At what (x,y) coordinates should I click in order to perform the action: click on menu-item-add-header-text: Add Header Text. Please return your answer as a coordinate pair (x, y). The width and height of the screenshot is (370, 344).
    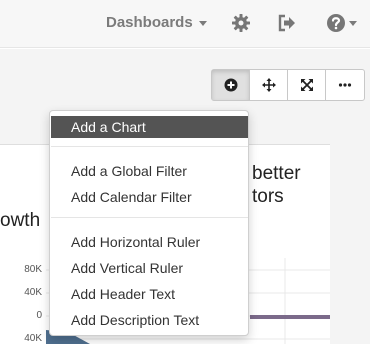
    Looking at the image, I should click on (149, 294).